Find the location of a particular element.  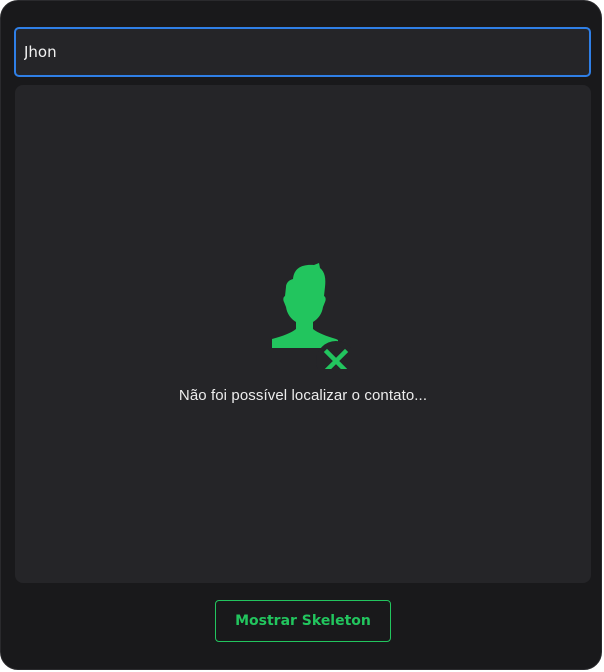

show-skeleton-button: Mostrar Skeleton is located at coordinates (303, 621).